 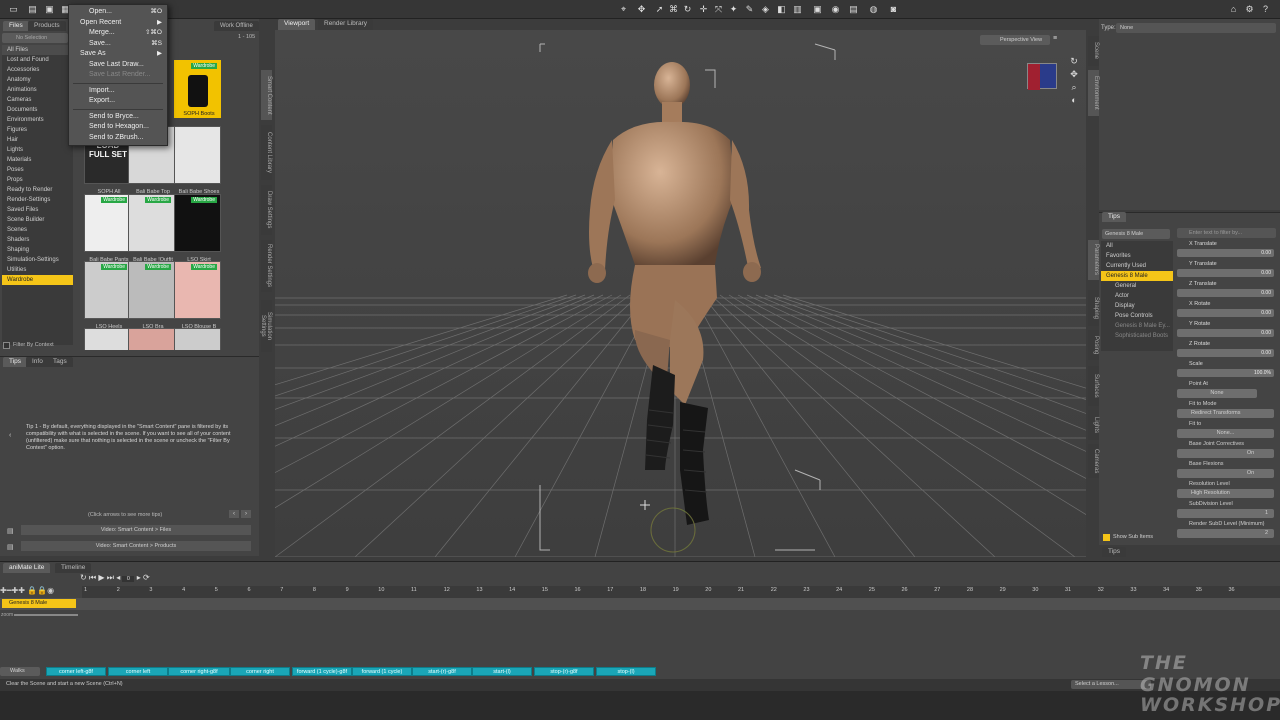 What do you see at coordinates (853, 9) in the screenshot?
I see `render-library-icon: ▤` at bounding box center [853, 9].